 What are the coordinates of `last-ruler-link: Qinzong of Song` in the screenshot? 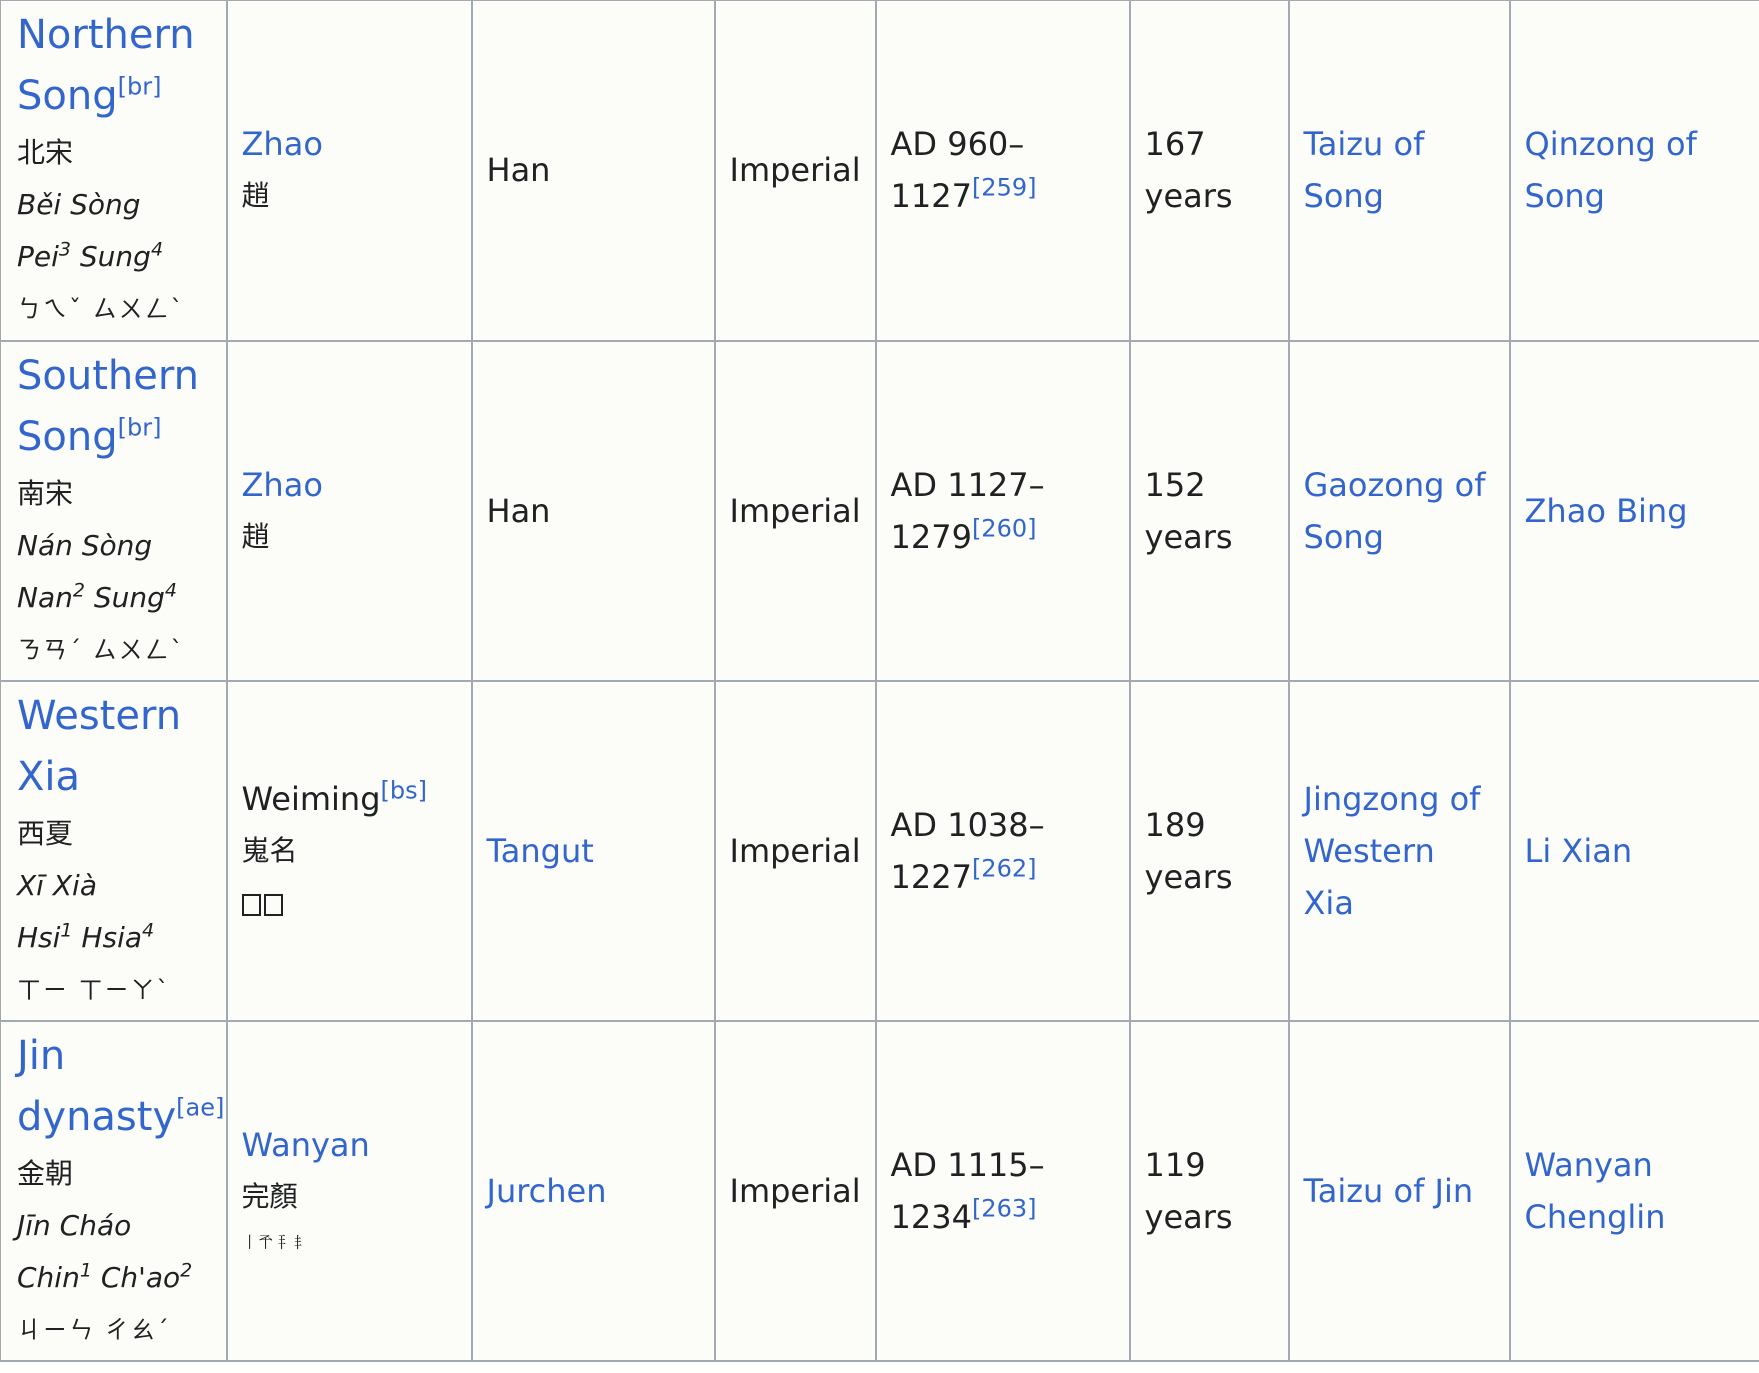 It's located at (1635, 170).